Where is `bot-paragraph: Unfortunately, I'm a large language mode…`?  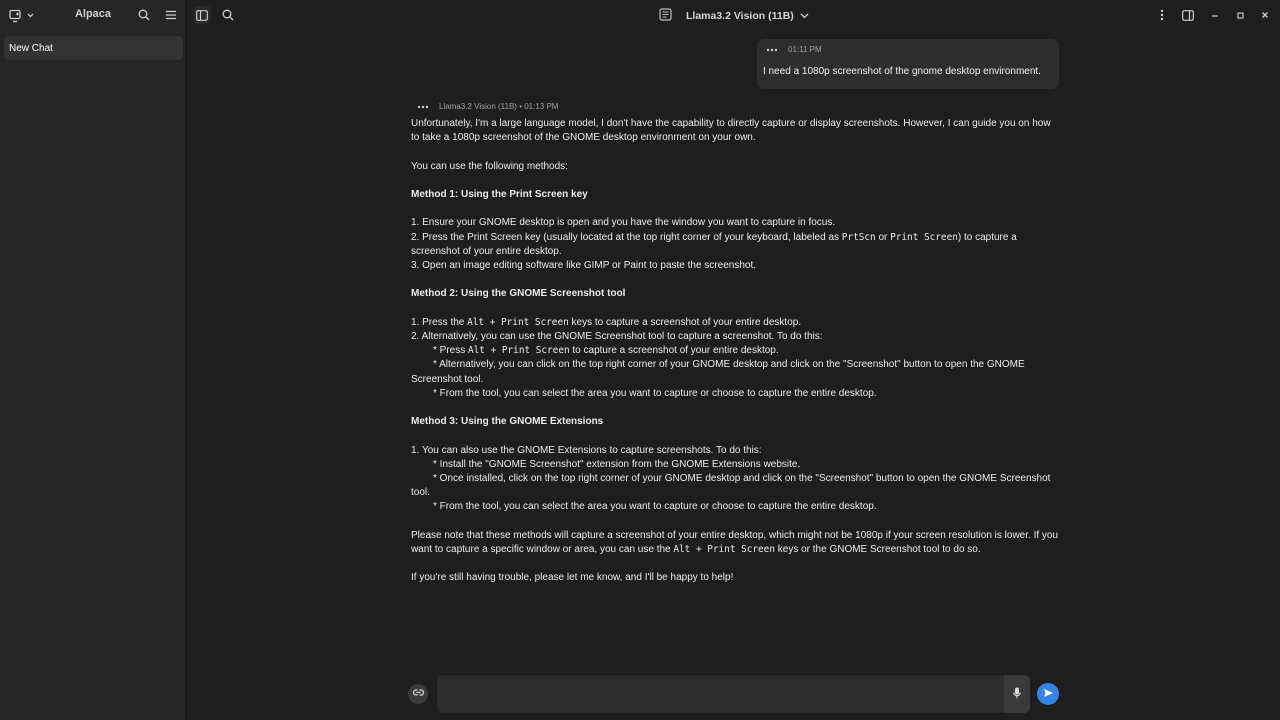 bot-paragraph: Unfortunately, I'm a large language mode… is located at coordinates (731, 131).